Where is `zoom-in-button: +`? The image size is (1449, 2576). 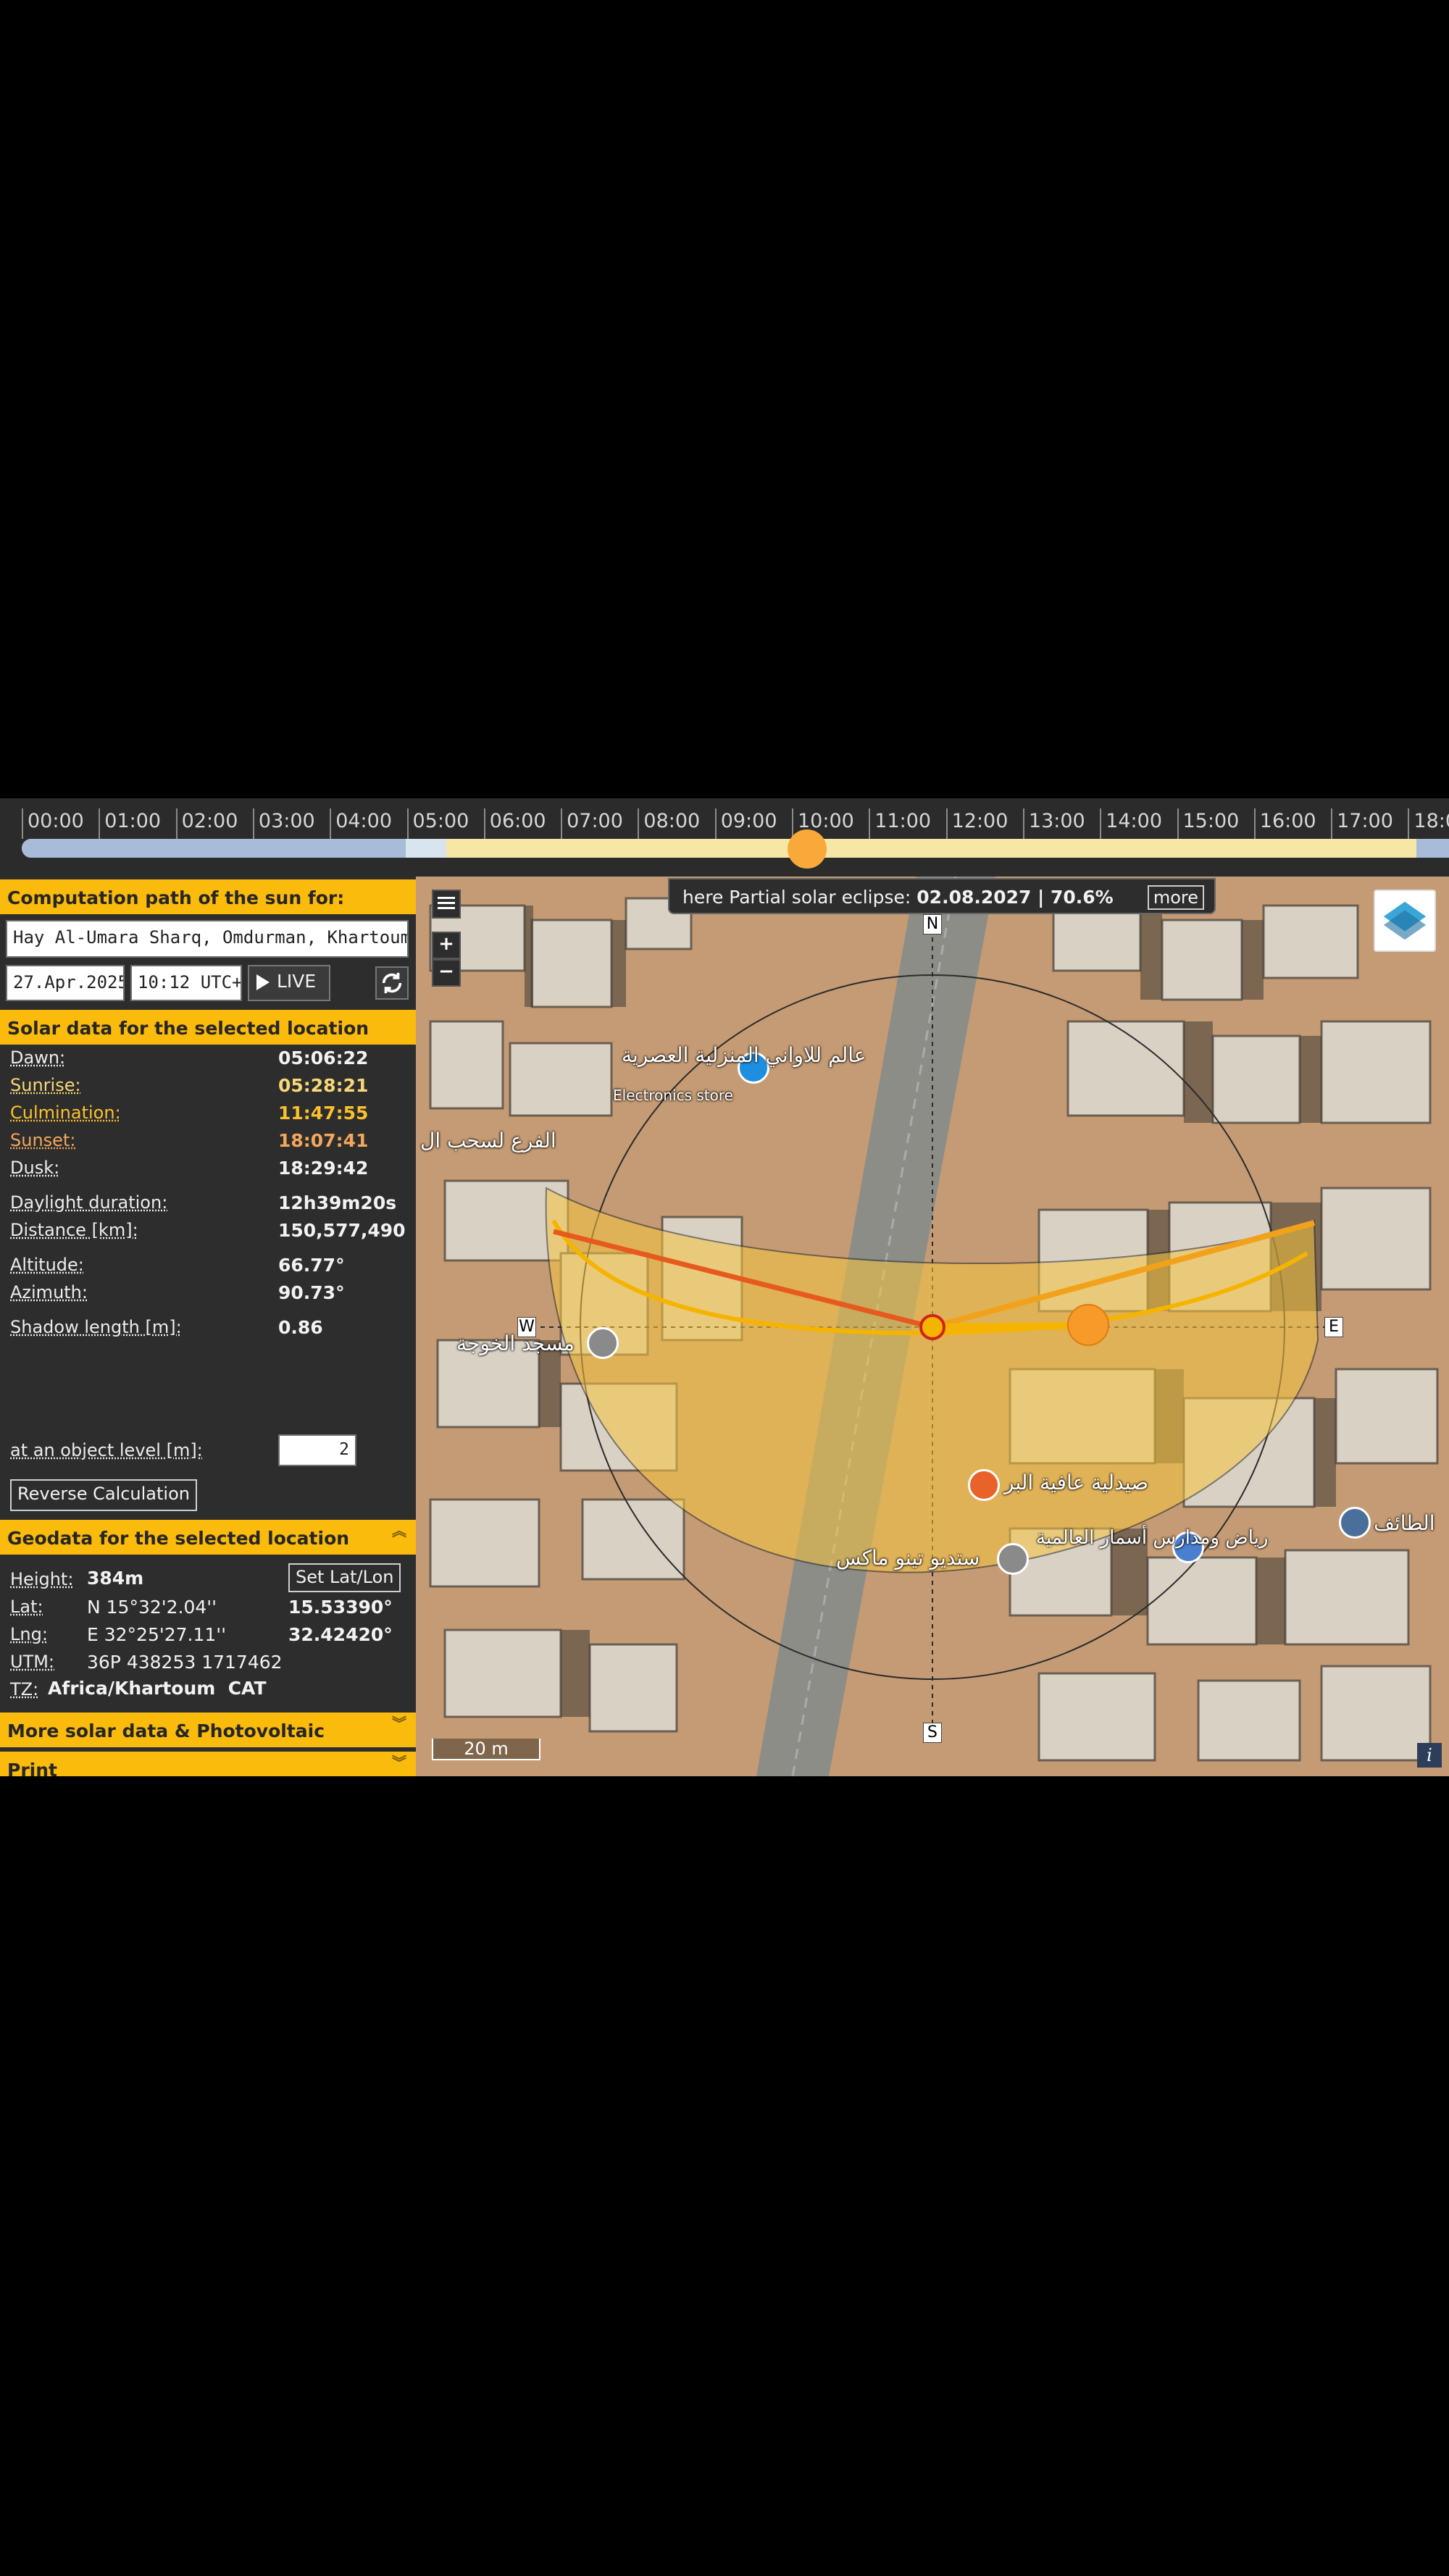
zoom-in-button: + is located at coordinates (446, 946).